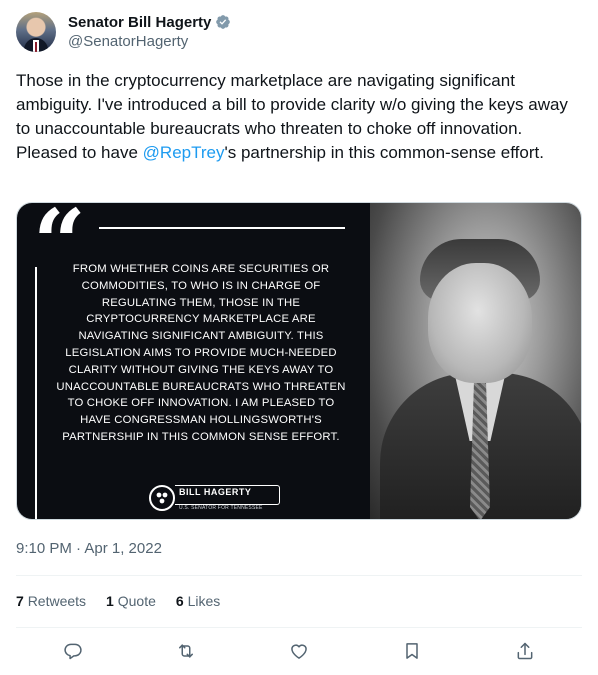 Image resolution: width=598 pixels, height=675 pixels. I want to click on author-block: Senator Bill Hagerty @SenatorHagerty, so click(149, 32).